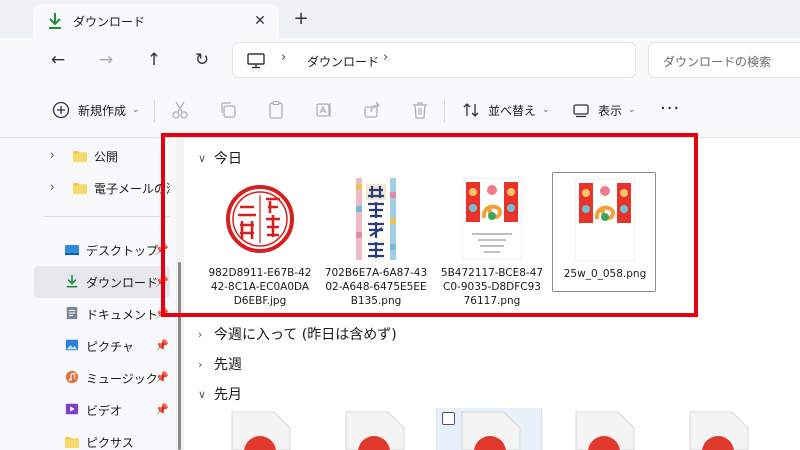 This screenshot has height=450, width=800. I want to click on new-button: 新規作成 ⌄, so click(96, 110).